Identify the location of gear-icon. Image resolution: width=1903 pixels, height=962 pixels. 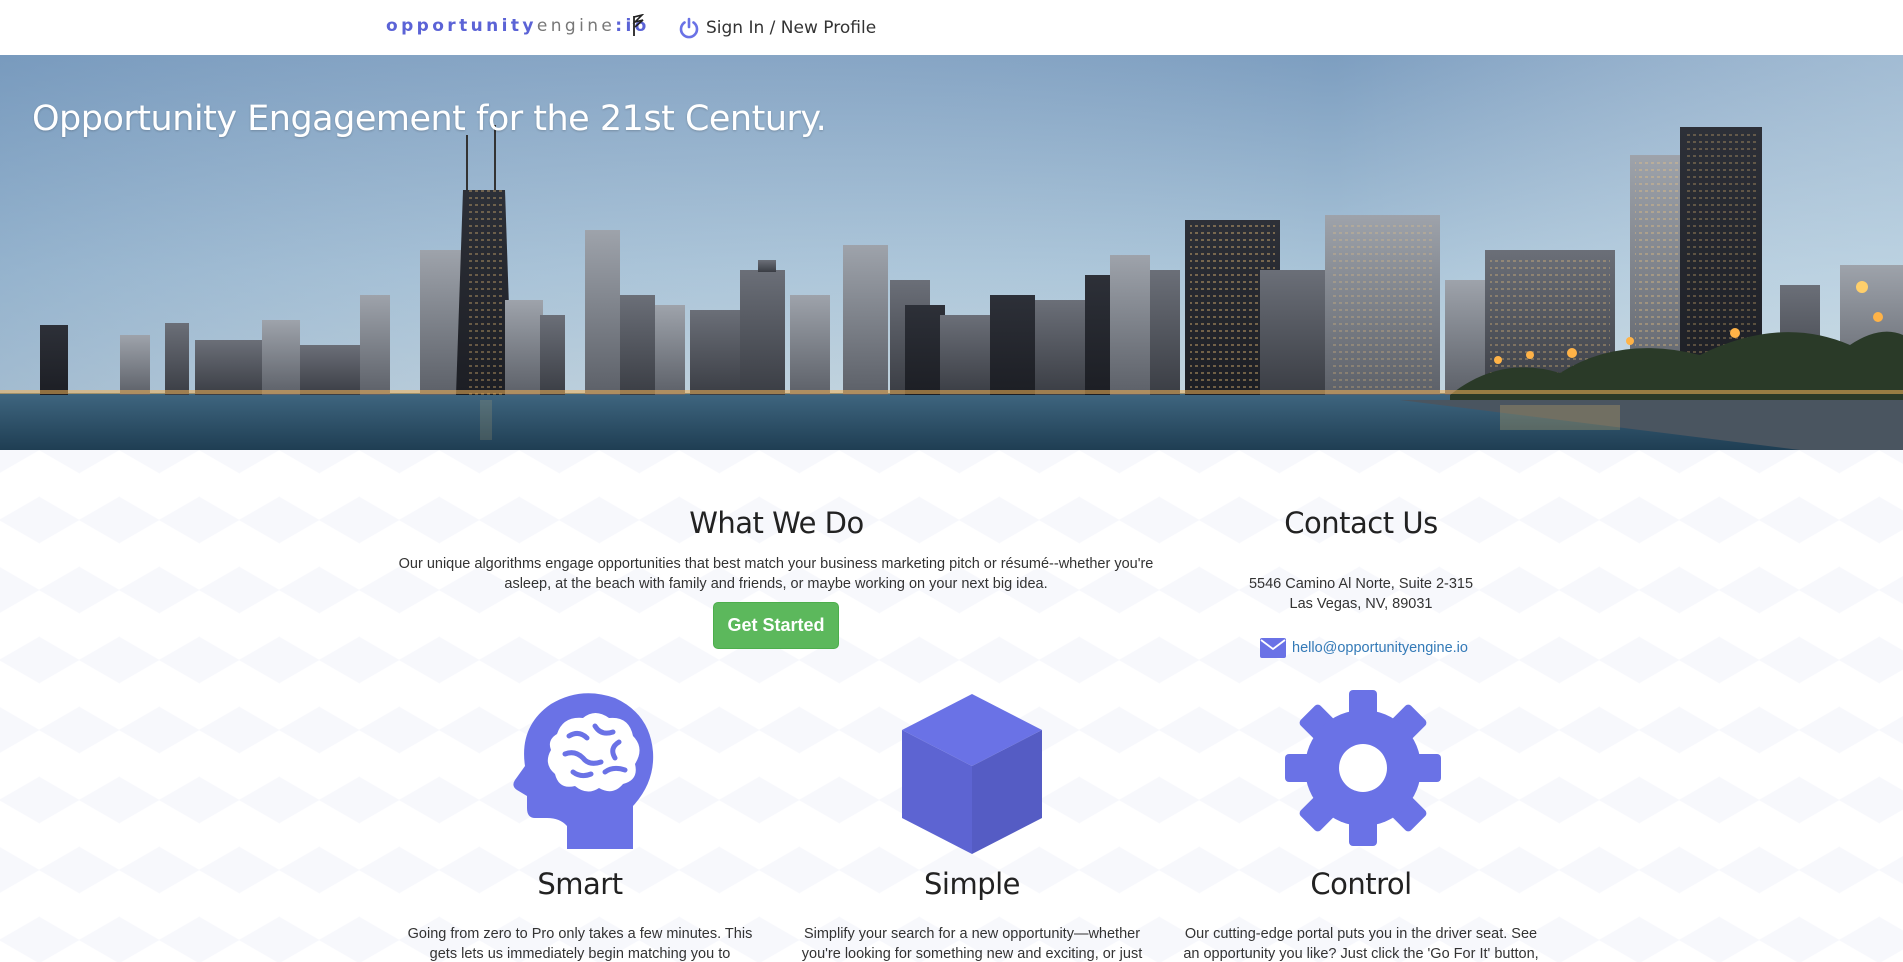
(1363, 768).